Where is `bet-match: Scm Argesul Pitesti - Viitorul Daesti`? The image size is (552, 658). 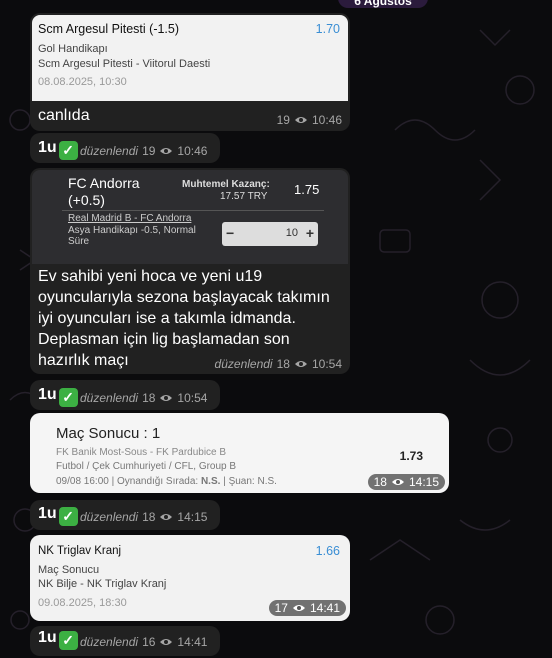 bet-match: Scm Argesul Pitesti - Viitorul Daesti is located at coordinates (124, 64).